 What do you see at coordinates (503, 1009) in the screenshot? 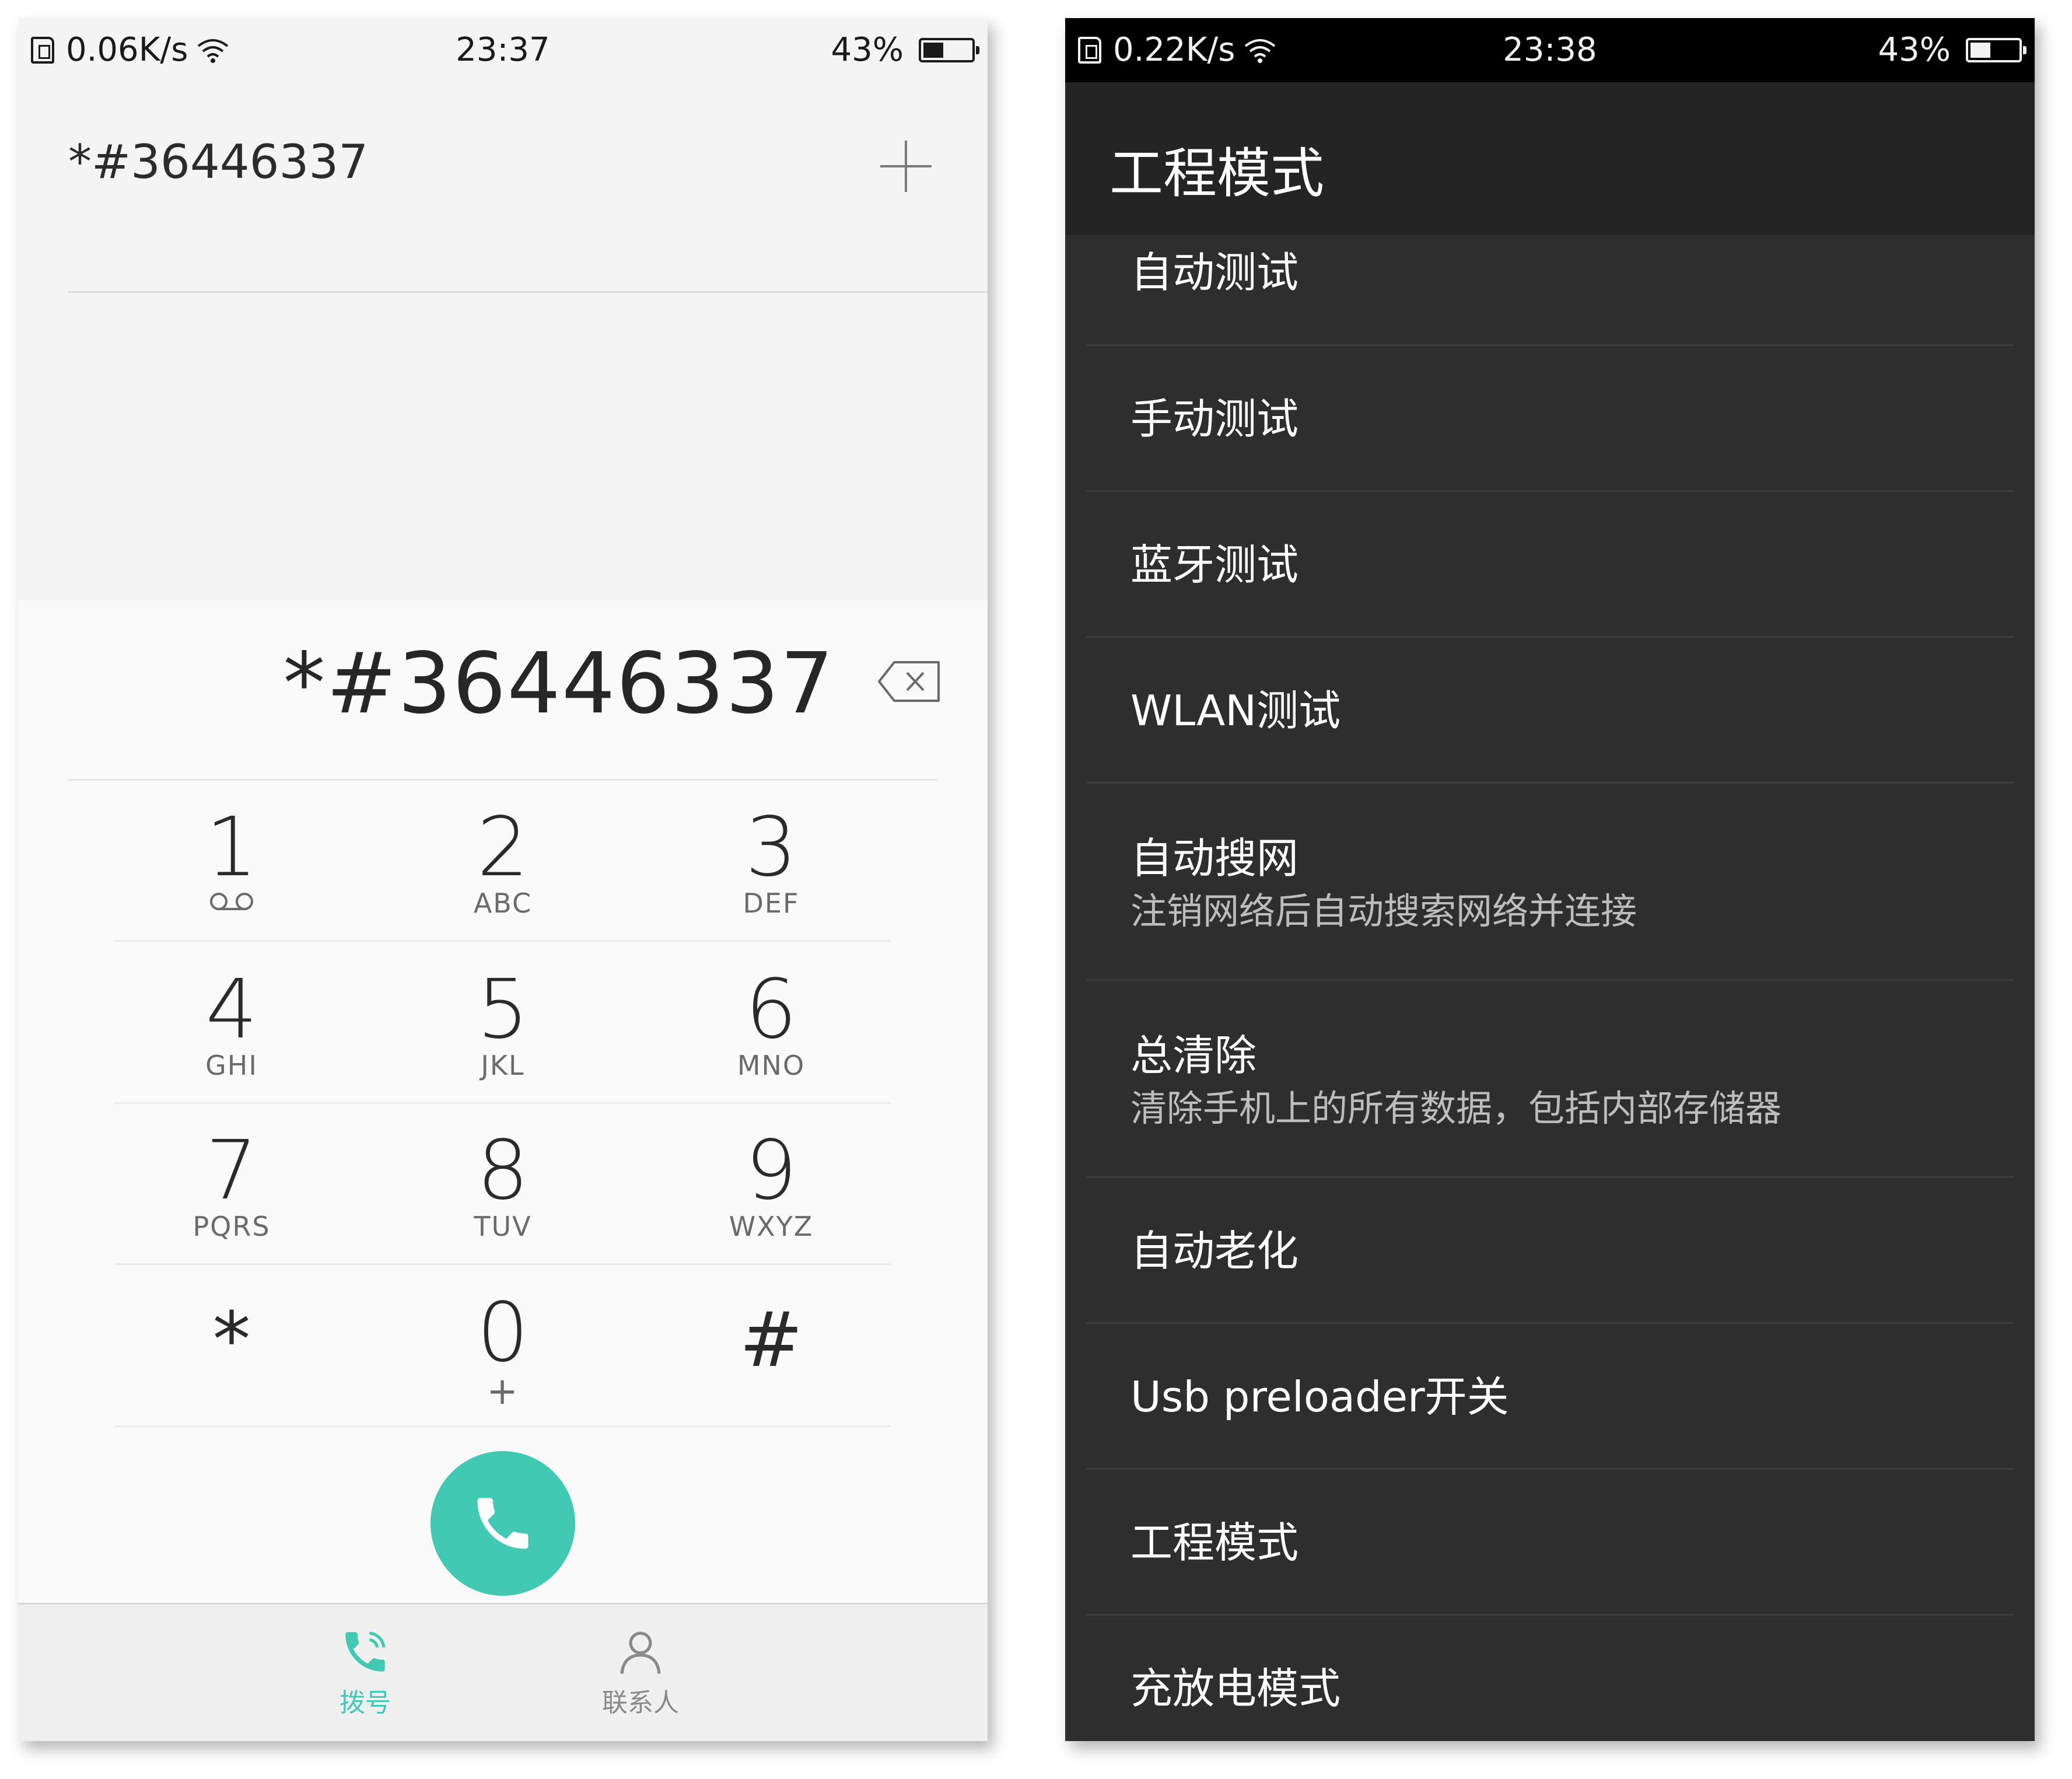
I see `key-digit: 5` at bounding box center [503, 1009].